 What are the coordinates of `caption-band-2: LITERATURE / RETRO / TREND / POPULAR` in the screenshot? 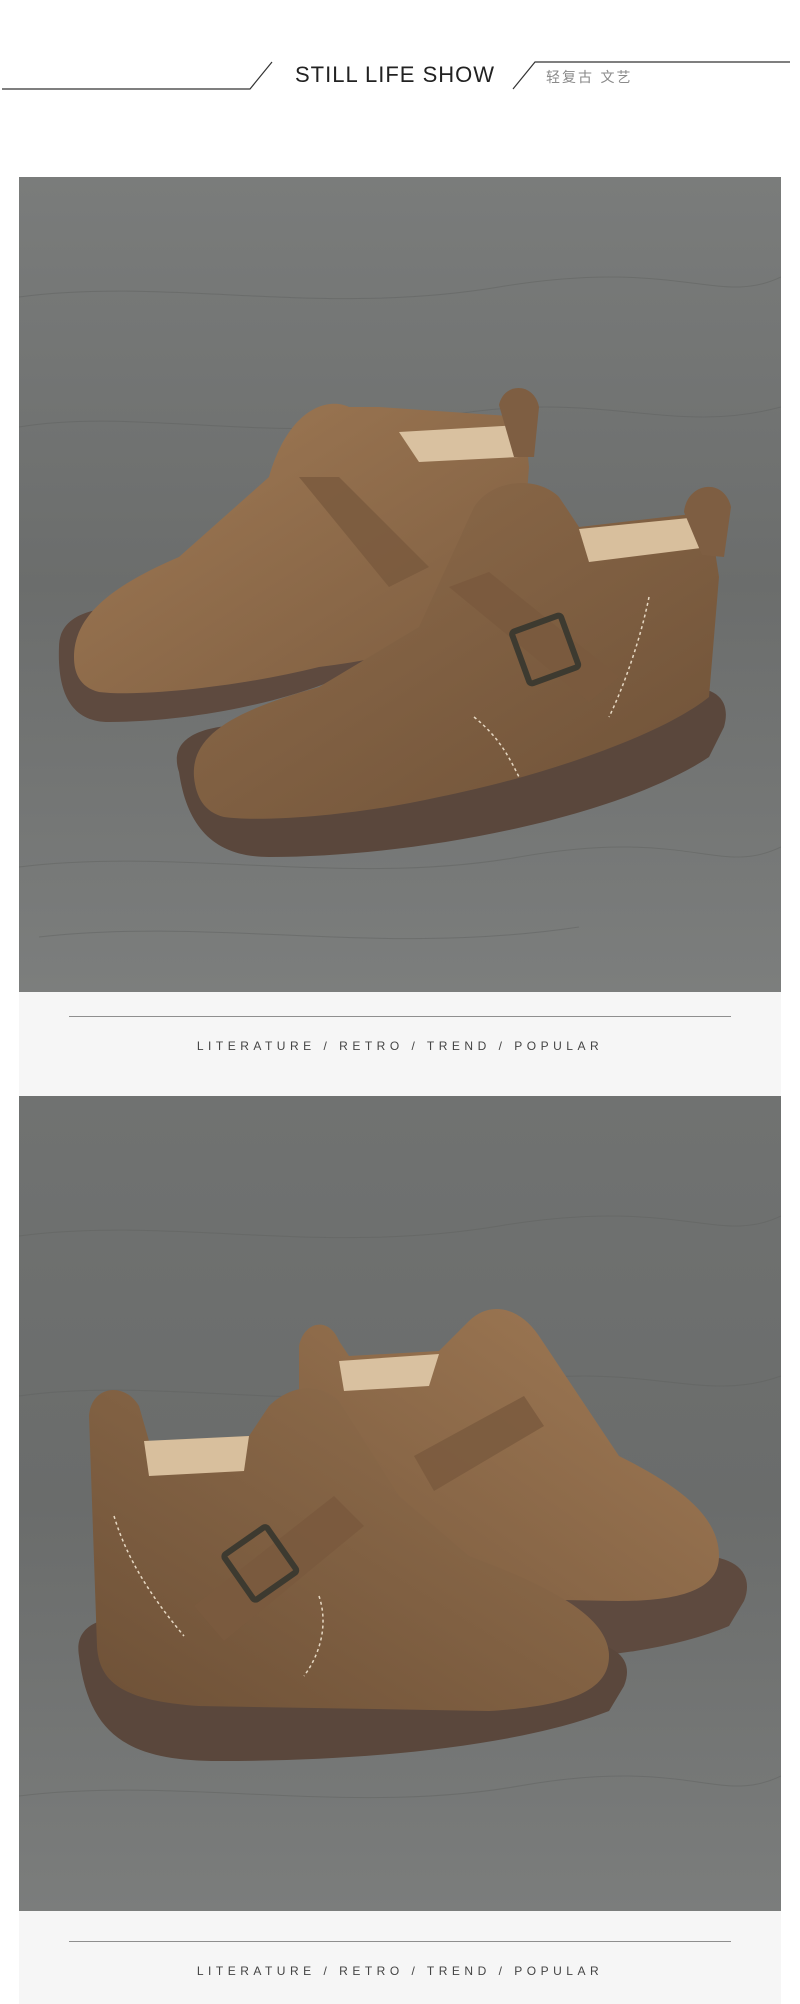 It's located at (400, 1957).